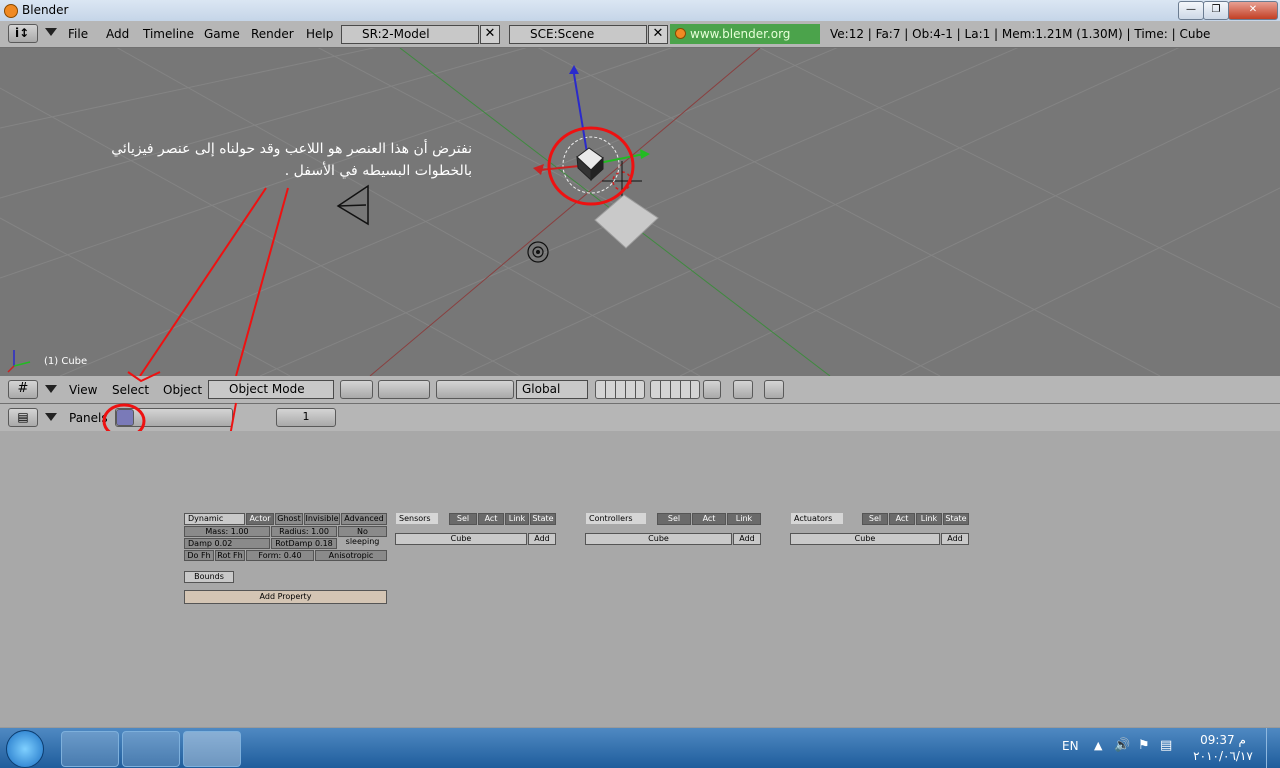 This screenshot has width=1280, height=768. I want to click on anisotropic-toggle: Anisotropic, so click(351, 555).